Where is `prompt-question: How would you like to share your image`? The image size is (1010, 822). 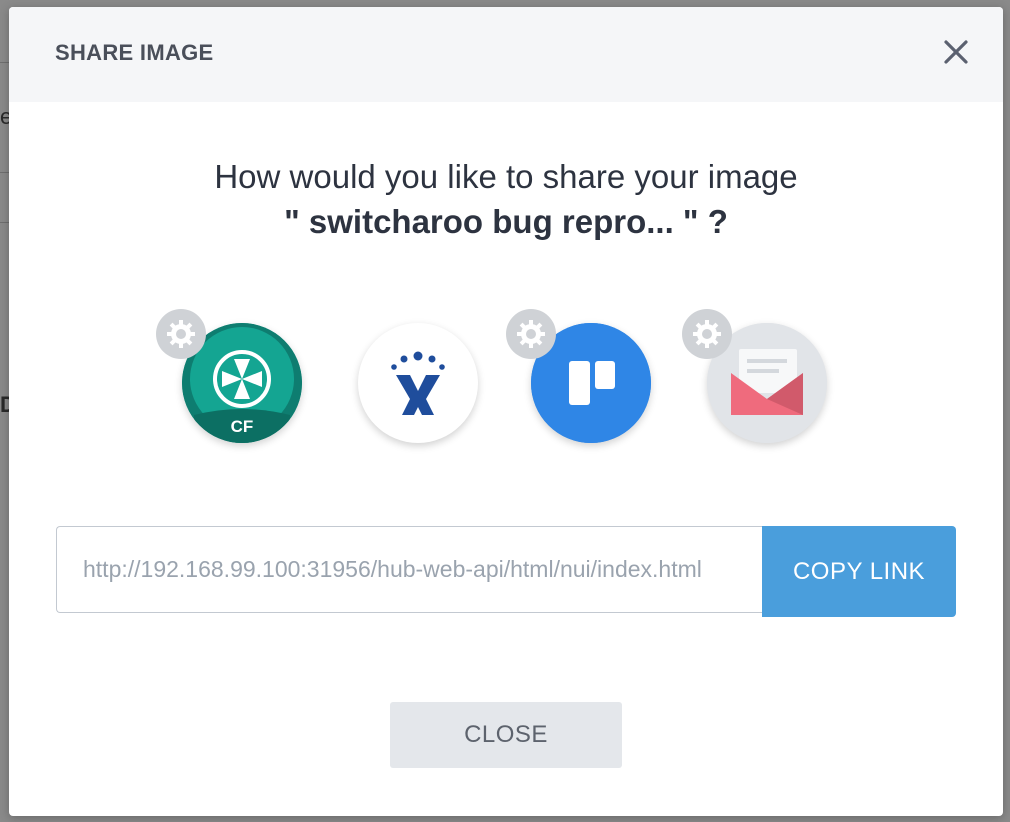 prompt-question: How would you like to share your image is located at coordinates (506, 176).